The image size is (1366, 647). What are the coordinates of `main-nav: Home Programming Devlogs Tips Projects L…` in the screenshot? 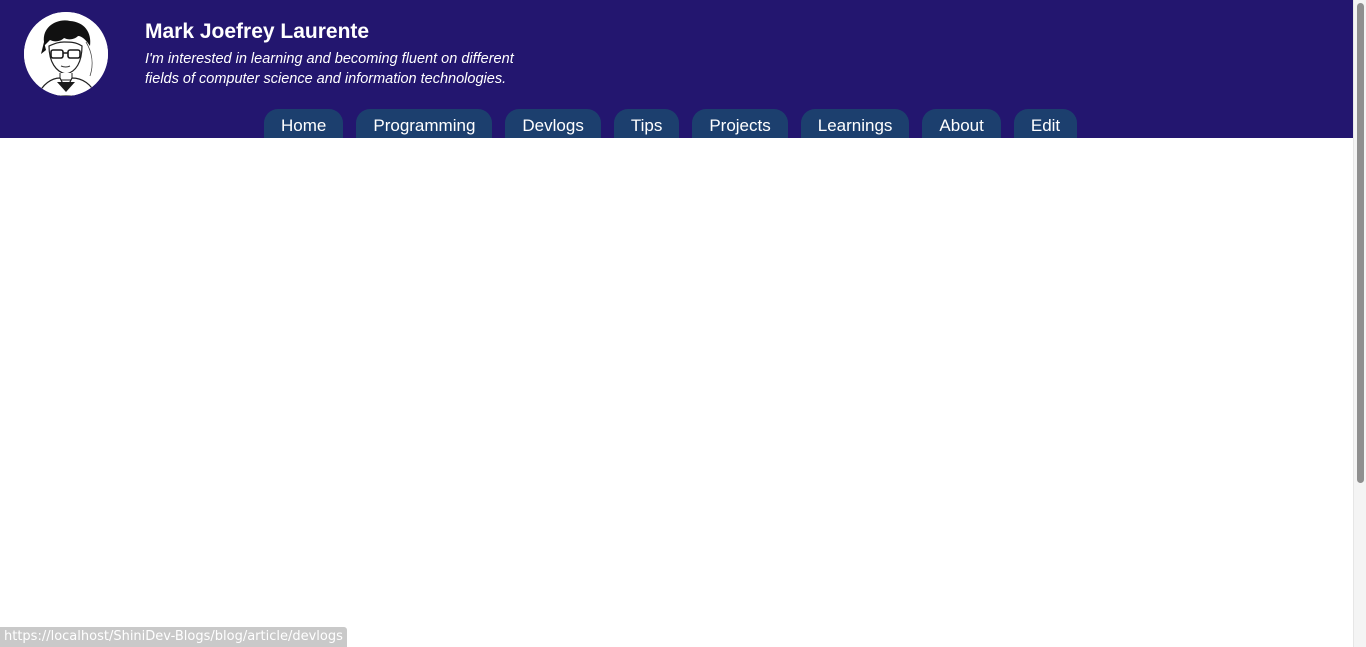 It's located at (671, 123).